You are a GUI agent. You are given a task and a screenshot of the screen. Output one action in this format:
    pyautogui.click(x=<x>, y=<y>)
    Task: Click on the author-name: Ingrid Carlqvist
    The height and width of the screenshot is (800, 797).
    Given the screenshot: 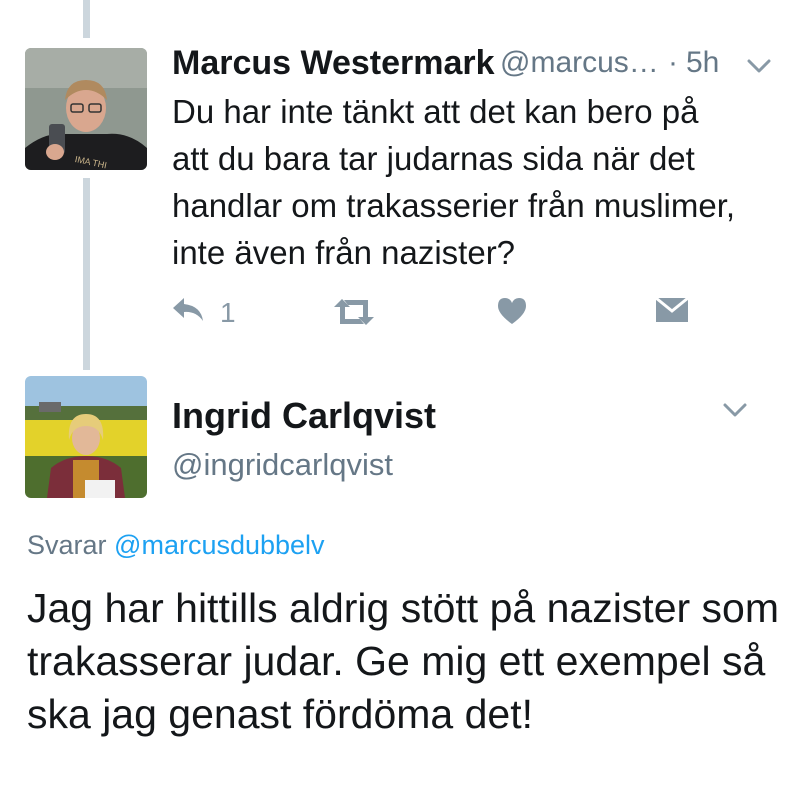 What is the action you would take?
    pyautogui.click(x=304, y=416)
    